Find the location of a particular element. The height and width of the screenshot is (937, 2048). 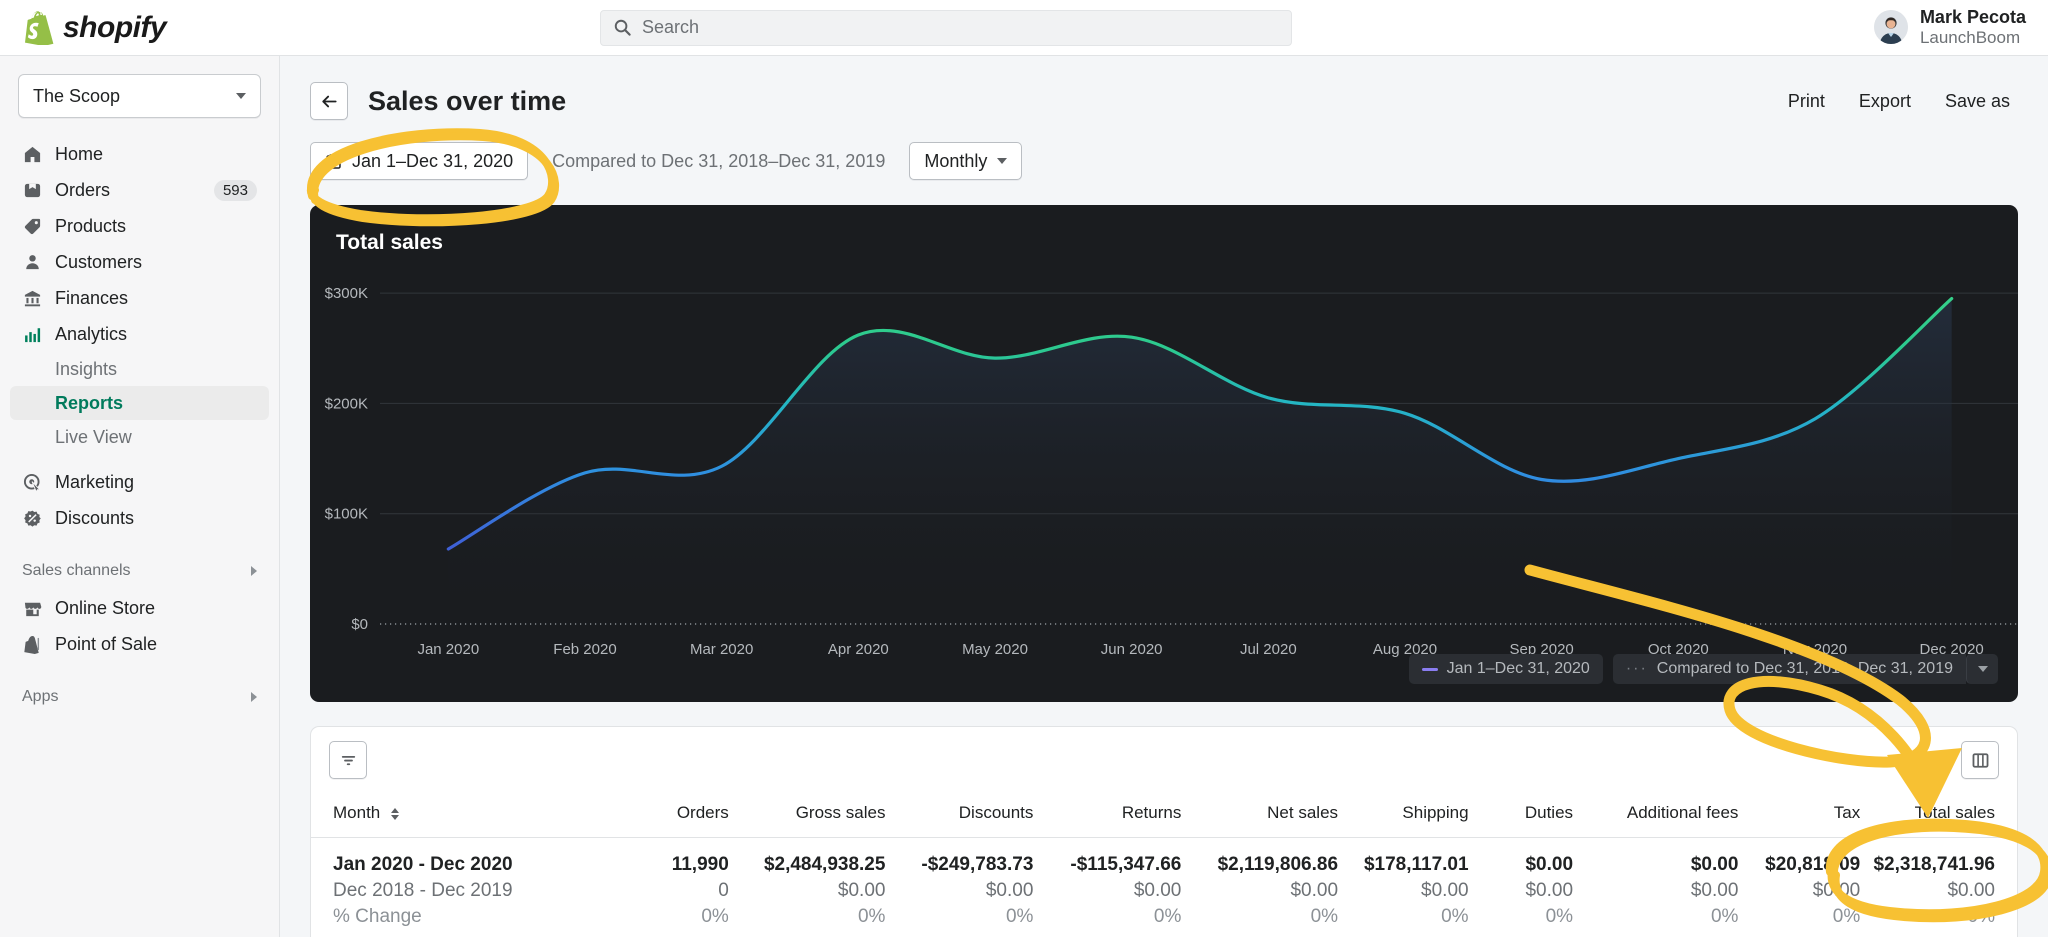

export-button: Export is located at coordinates (1885, 101).